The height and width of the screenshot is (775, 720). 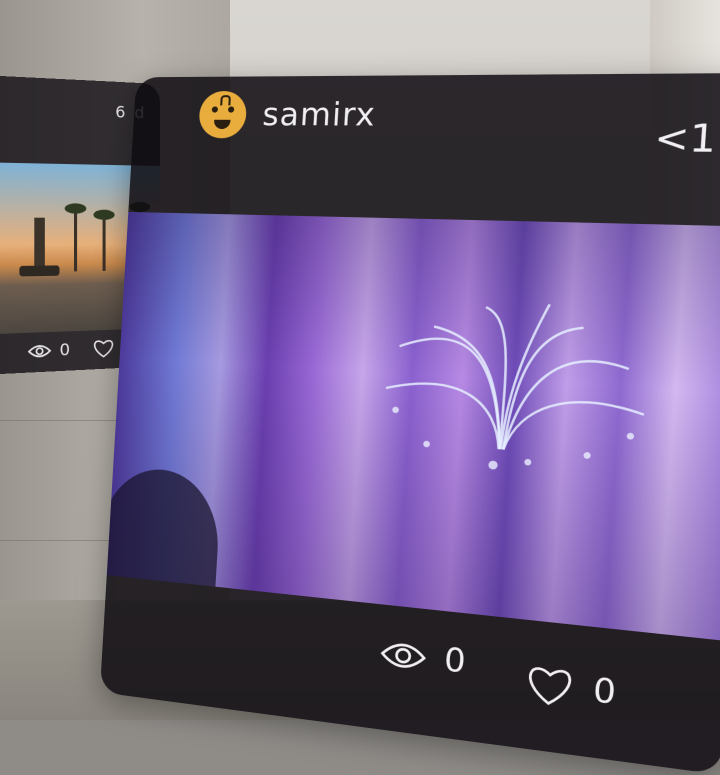 I want to click on back-views: 0, so click(x=49, y=351).